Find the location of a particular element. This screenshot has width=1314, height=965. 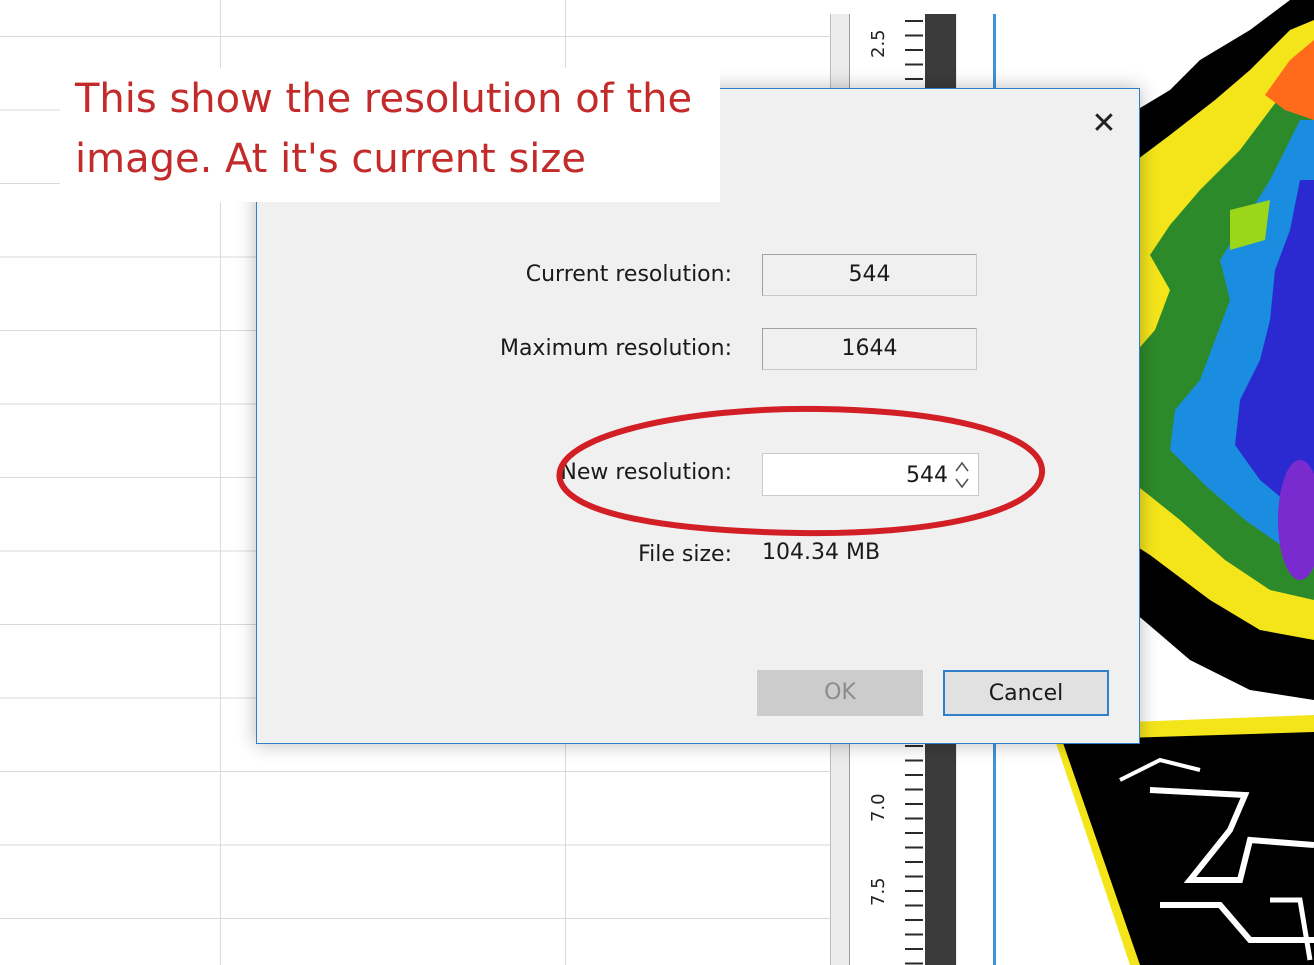

close-button: ✕ is located at coordinates (1104, 124).